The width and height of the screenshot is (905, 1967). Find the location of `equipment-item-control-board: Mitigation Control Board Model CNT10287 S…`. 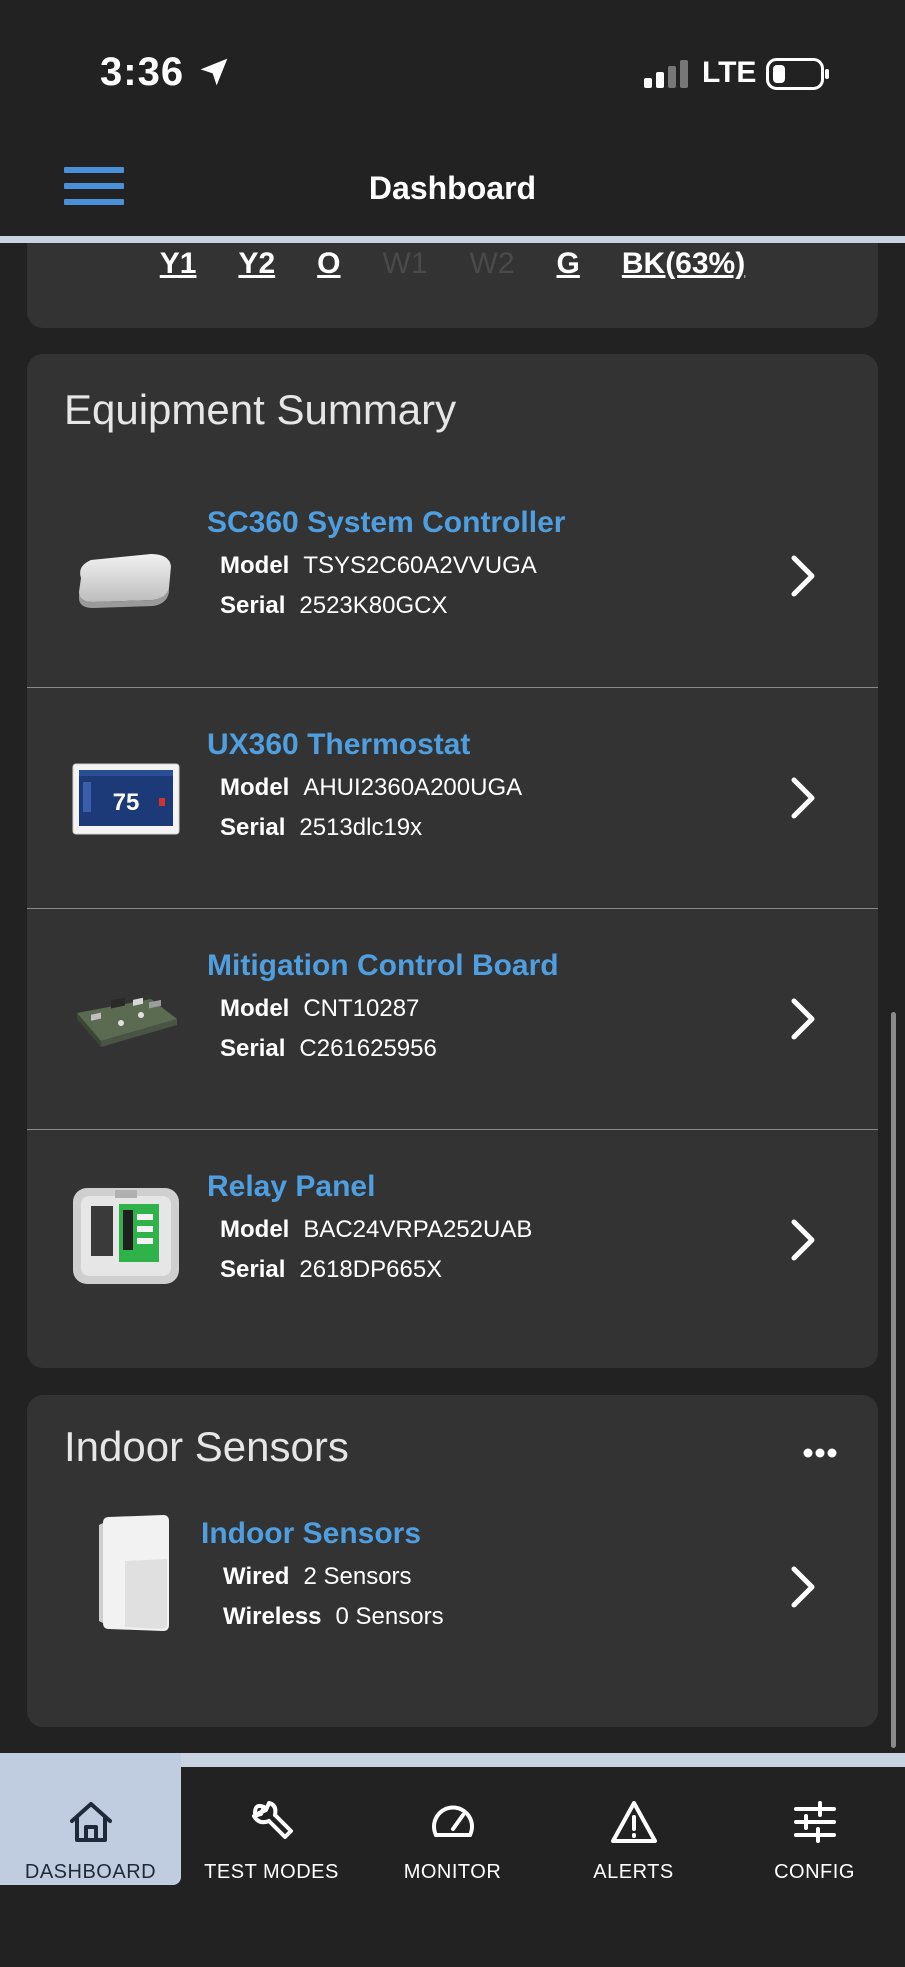

equipment-item-control-board: Mitigation Control Board Model CNT10287 S… is located at coordinates (452, 1018).